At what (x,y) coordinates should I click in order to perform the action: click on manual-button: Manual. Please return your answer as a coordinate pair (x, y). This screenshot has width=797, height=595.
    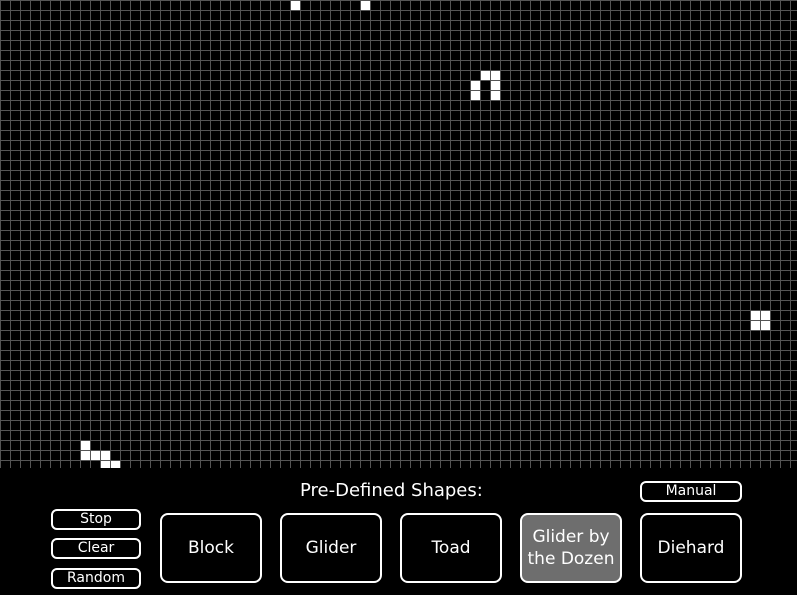
    Looking at the image, I should click on (691, 491).